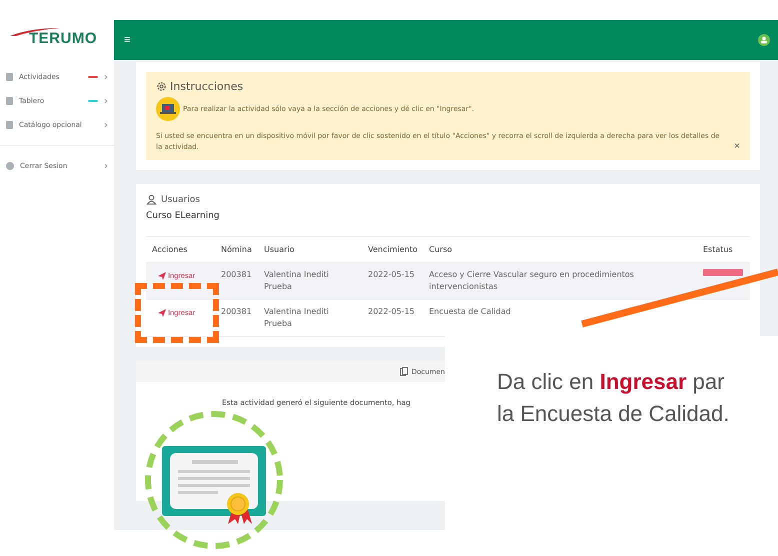 The height and width of the screenshot is (556, 778). I want to click on users-title: Usuarios, so click(180, 199).